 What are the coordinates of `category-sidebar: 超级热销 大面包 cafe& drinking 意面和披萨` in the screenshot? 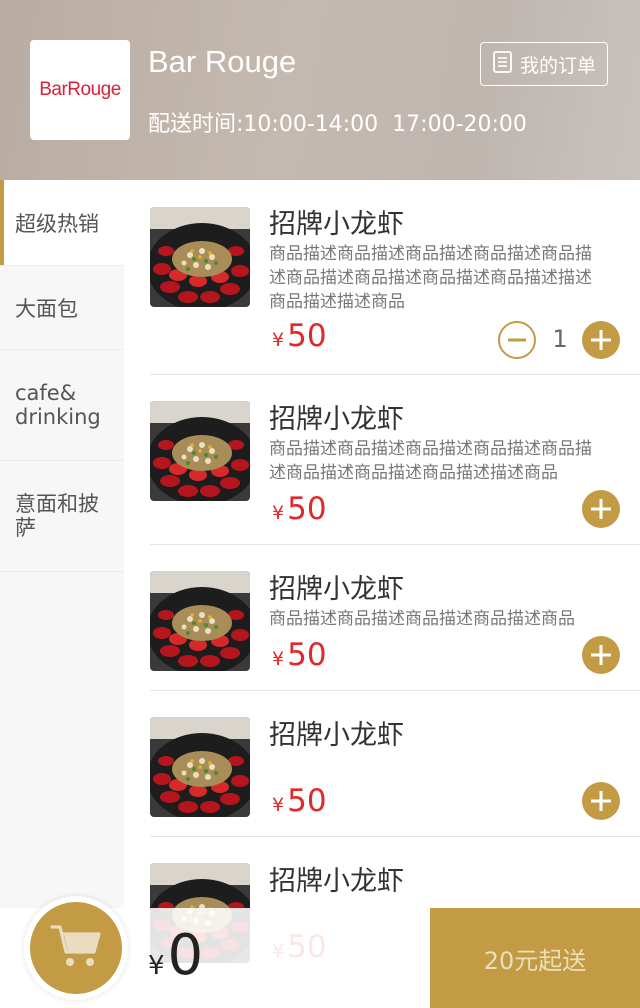 It's located at (62, 544).